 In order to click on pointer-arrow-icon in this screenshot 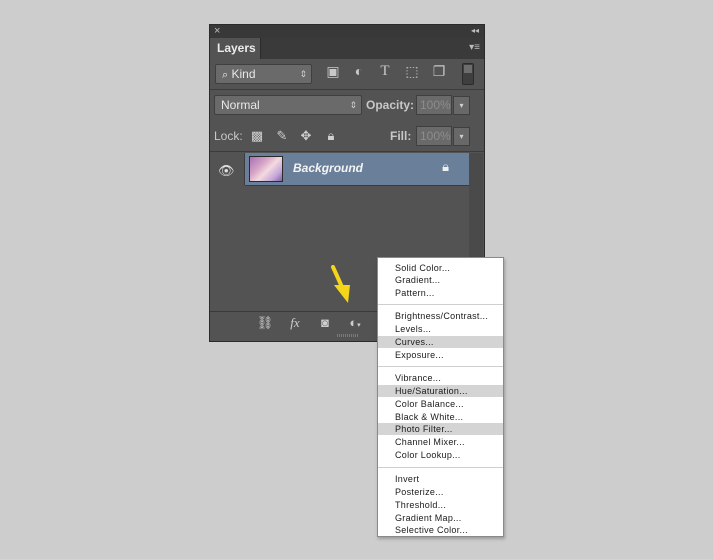, I will do `click(340, 284)`.